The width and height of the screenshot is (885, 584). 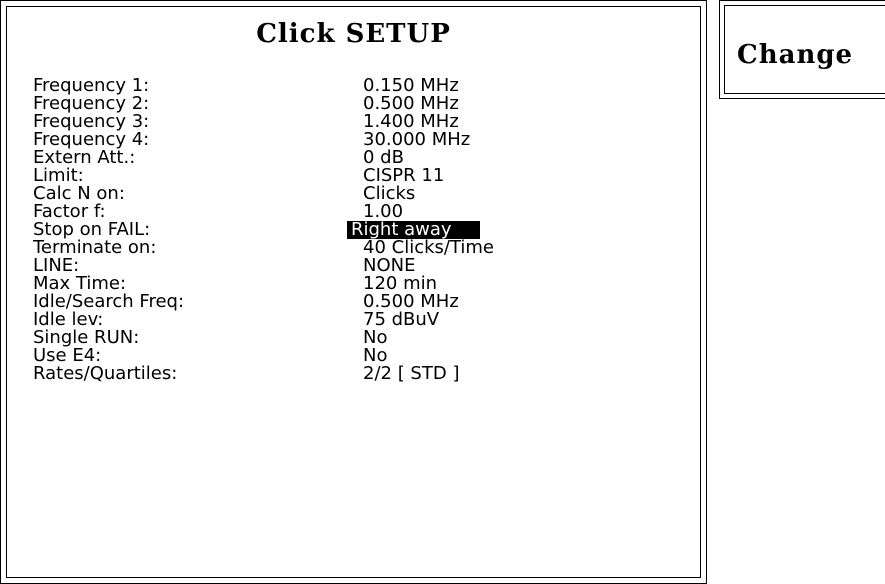 I want to click on setting-label: Rates/Quartiles:, so click(x=105, y=373).